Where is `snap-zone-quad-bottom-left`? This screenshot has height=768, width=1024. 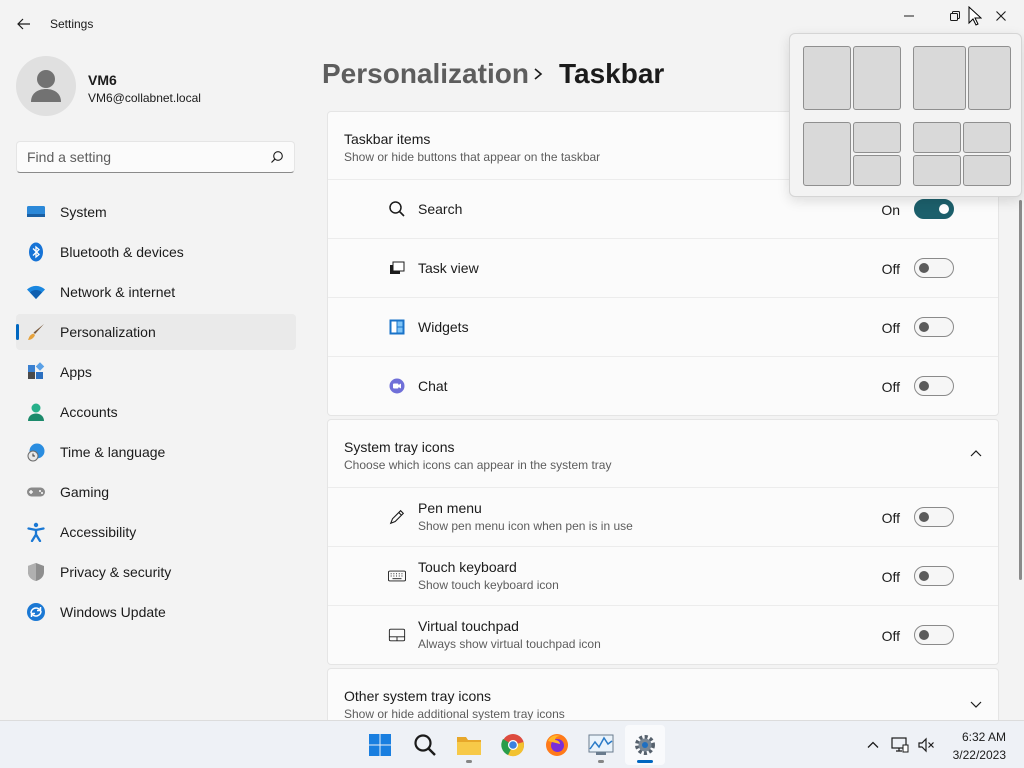
snap-zone-quad-bottom-left is located at coordinates (937, 170).